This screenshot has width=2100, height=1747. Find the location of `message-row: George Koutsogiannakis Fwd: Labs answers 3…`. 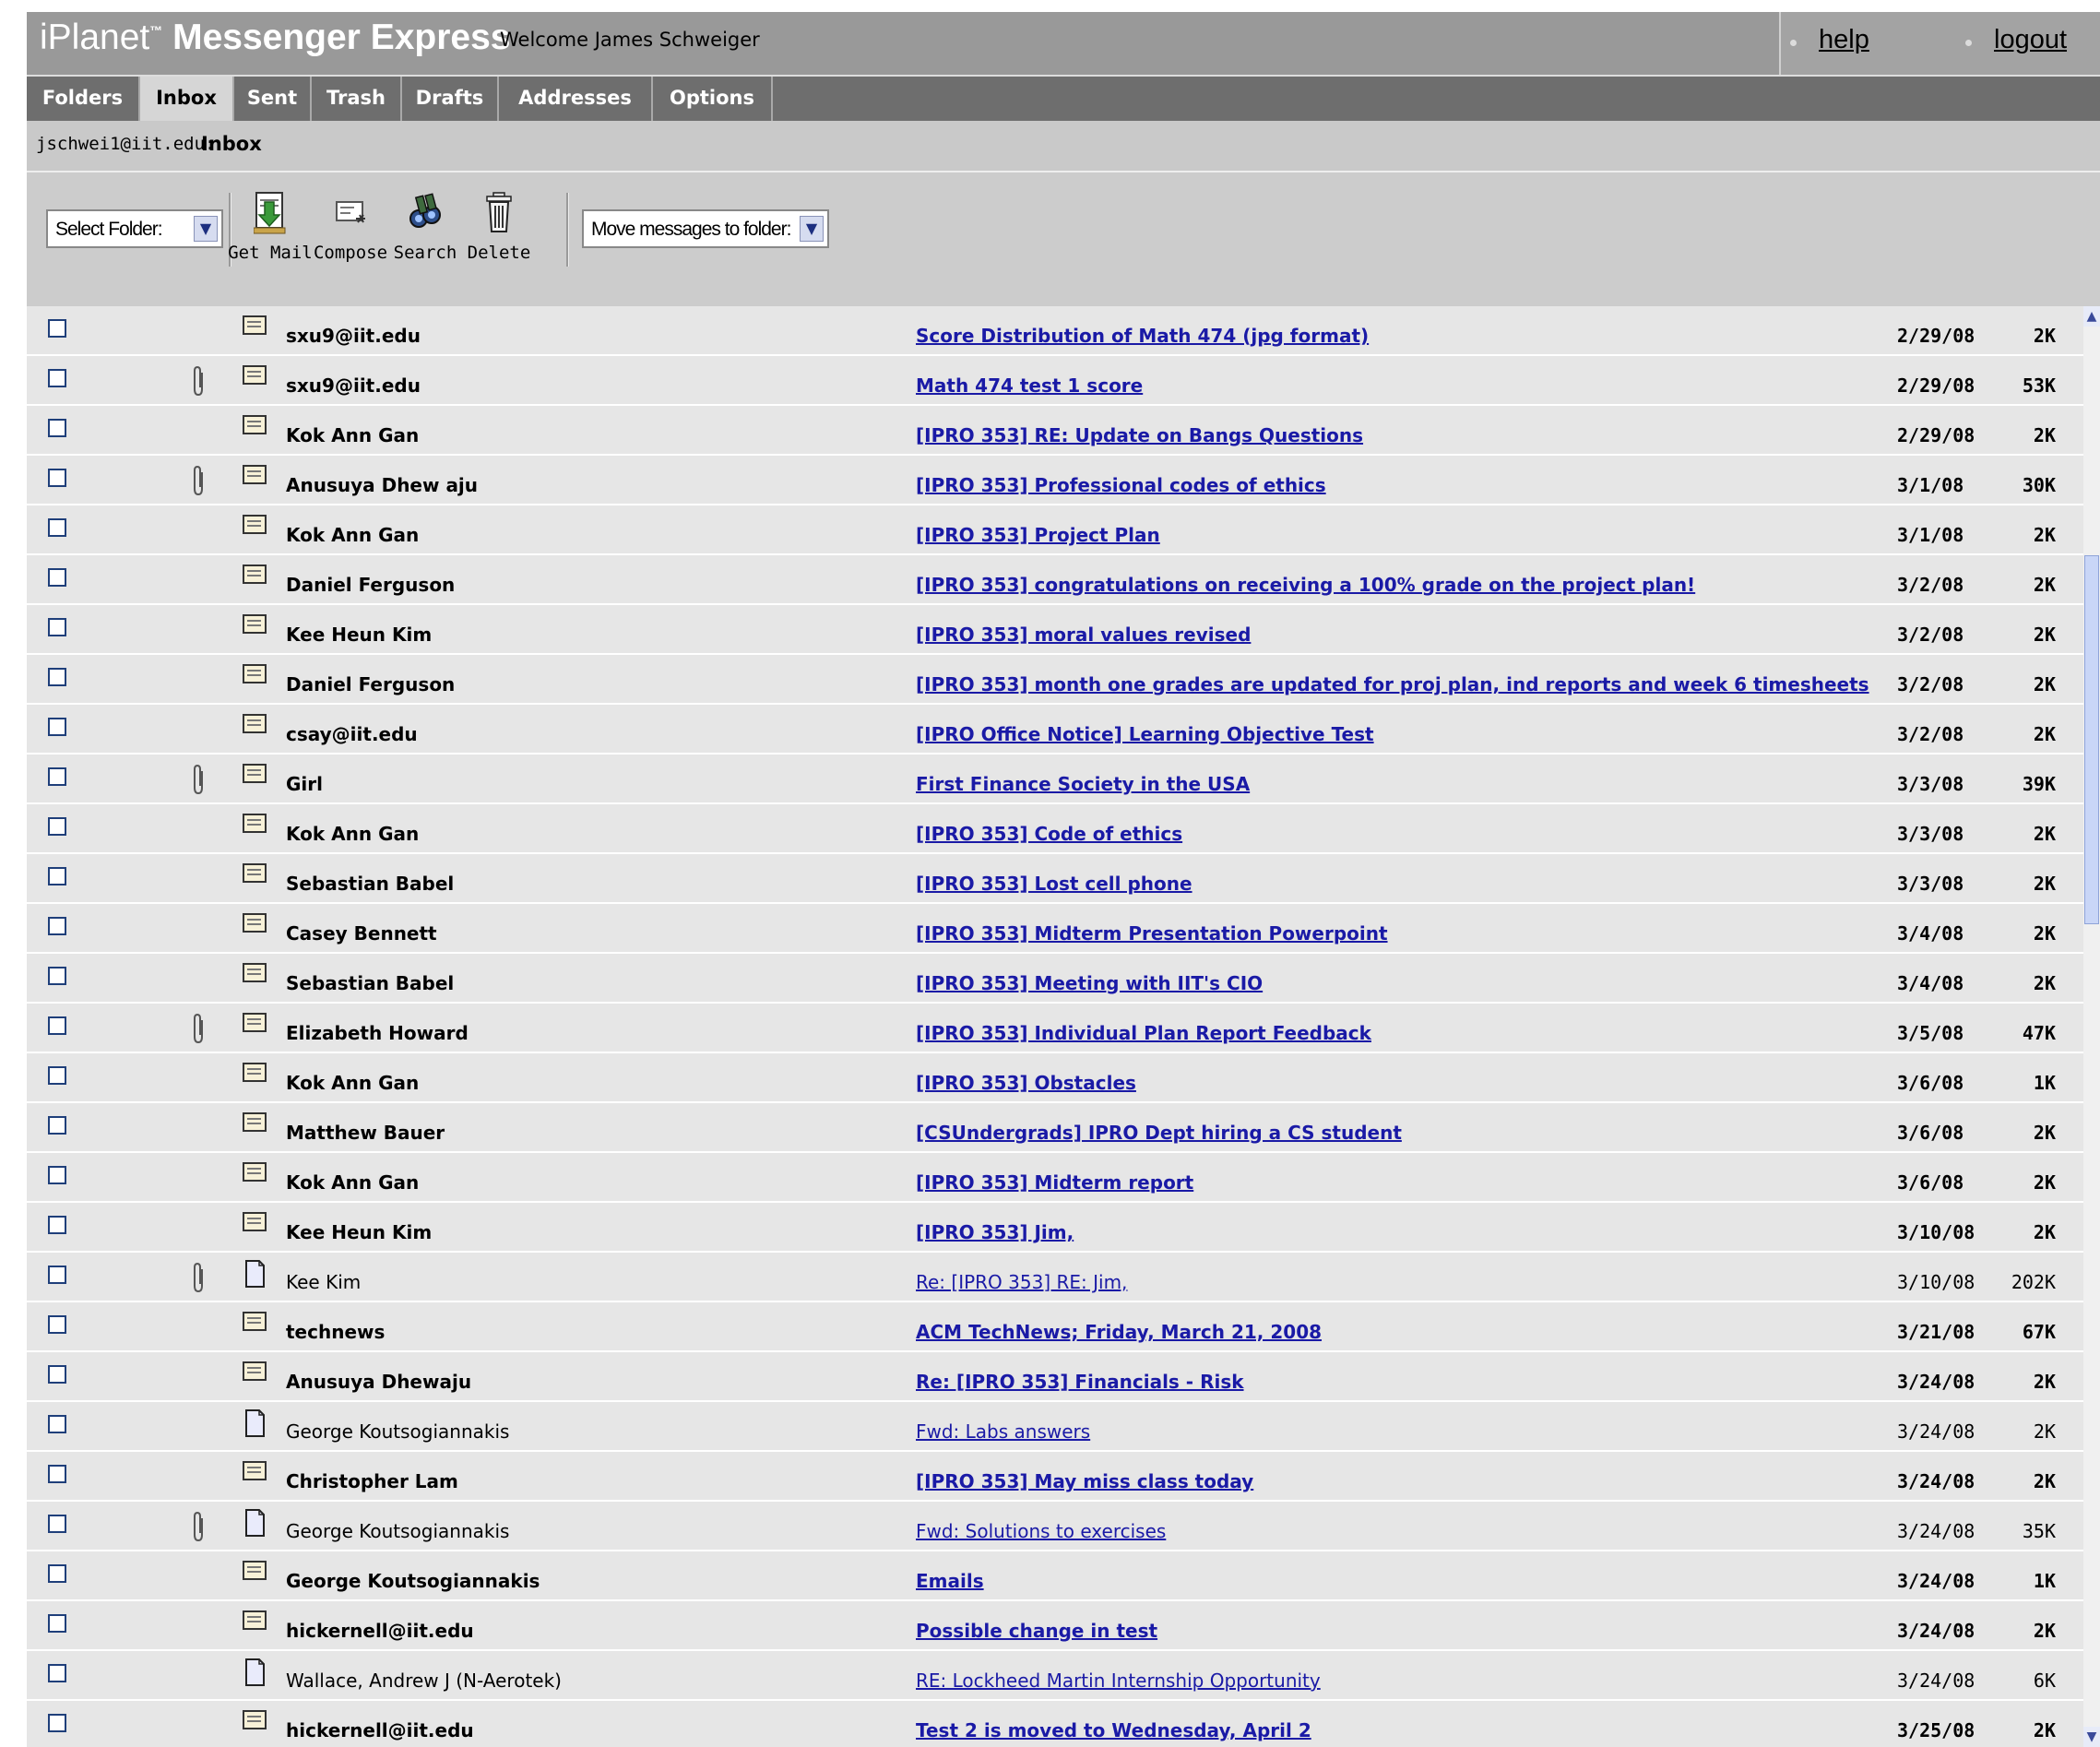

message-row: George Koutsogiannakis Fwd: Labs answers 3… is located at coordinates (1055, 1427).